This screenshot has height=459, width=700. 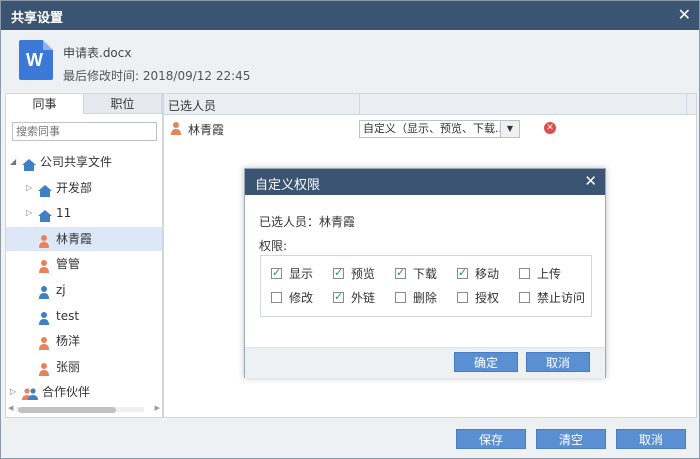 What do you see at coordinates (439, 129) in the screenshot?
I see `permission-select: 自定义（显示、预览、下载... ▼` at bounding box center [439, 129].